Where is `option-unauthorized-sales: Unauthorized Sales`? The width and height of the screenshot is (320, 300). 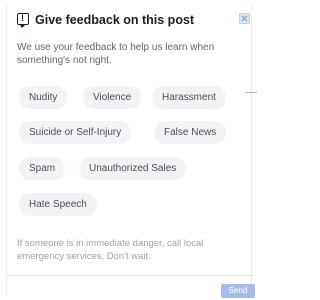
option-unauthorized-sales: Unauthorized Sales is located at coordinates (133, 168).